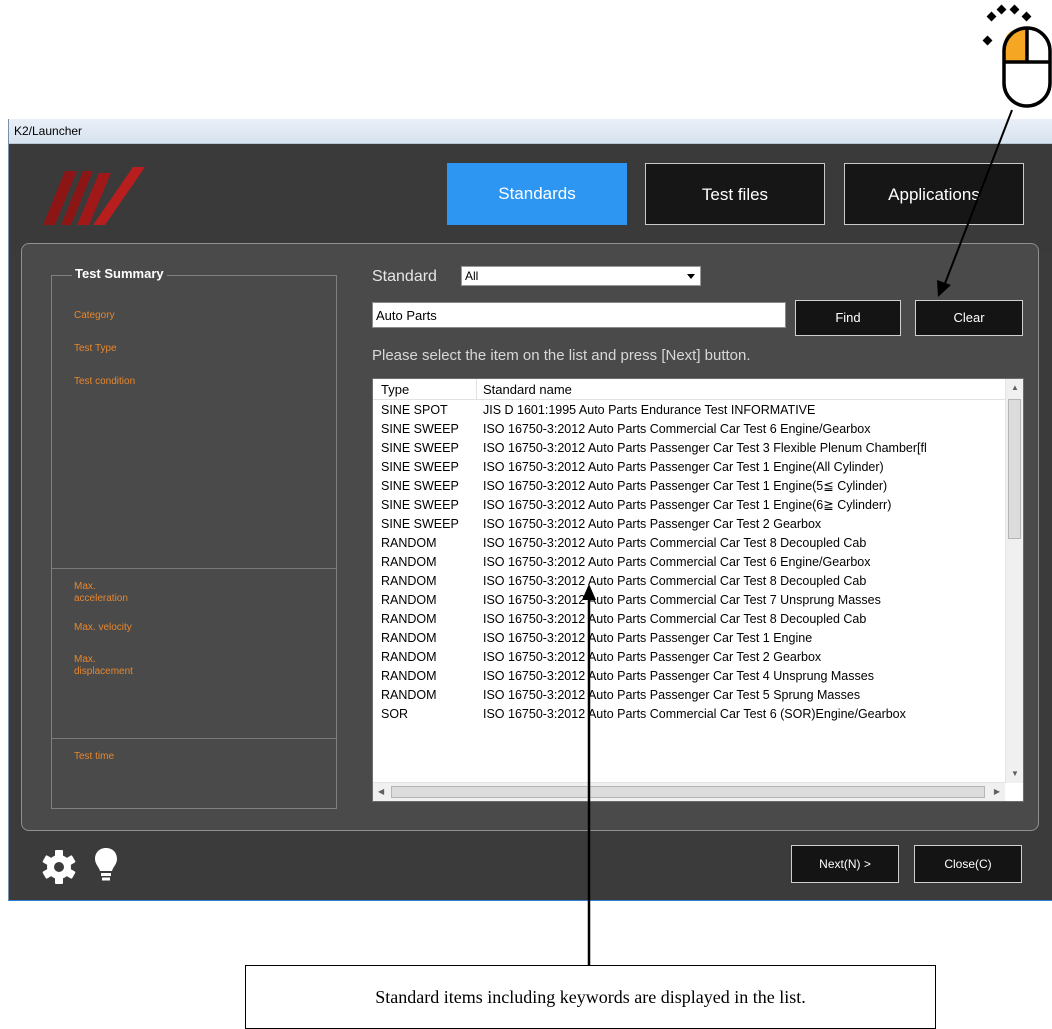 This screenshot has width=1052, height=1029. Describe the element at coordinates (579, 315) in the screenshot. I see `search-input` at that location.